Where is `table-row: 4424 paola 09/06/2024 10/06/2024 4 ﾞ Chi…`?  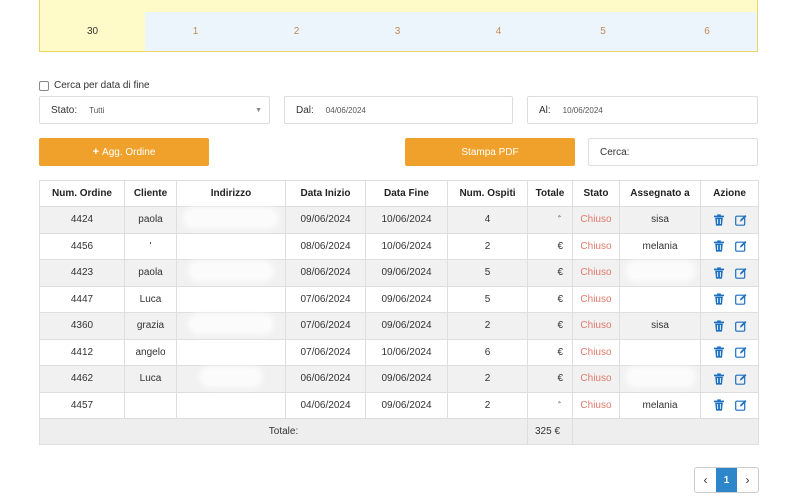
table-row: 4424 paola 09/06/2024 10/06/2024 4 ﾞ Chi… is located at coordinates (399, 220).